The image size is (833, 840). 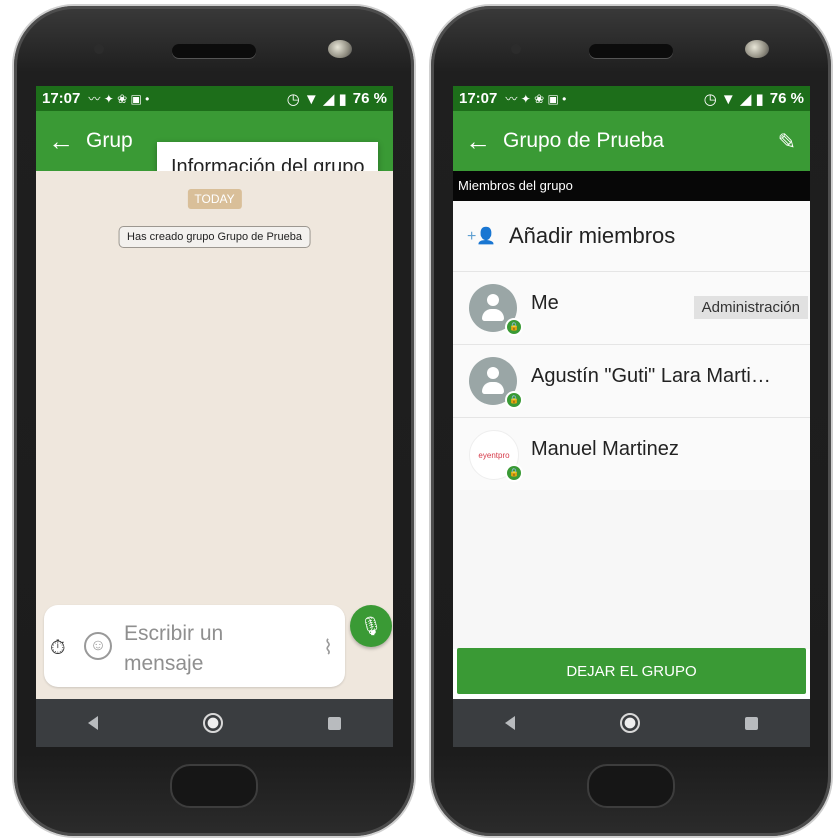 I want to click on group-title: Grupo de Prueba, so click(x=584, y=140).